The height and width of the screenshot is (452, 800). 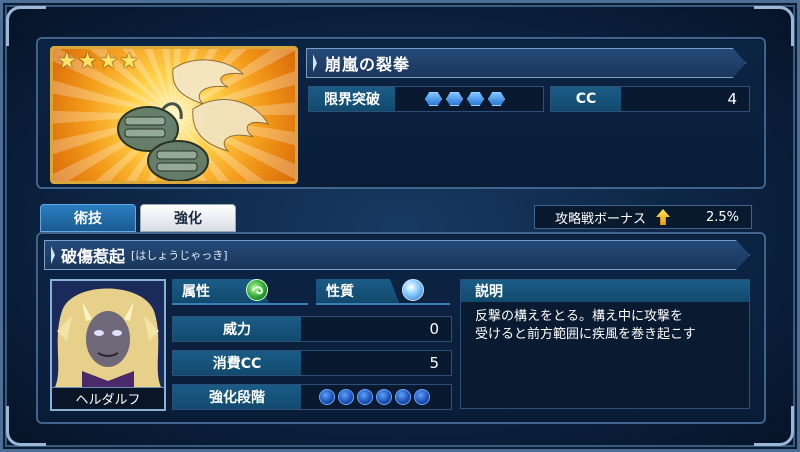 I want to click on description-line: 受けると前方範囲に疾風を巻き起こす, so click(x=585, y=334).